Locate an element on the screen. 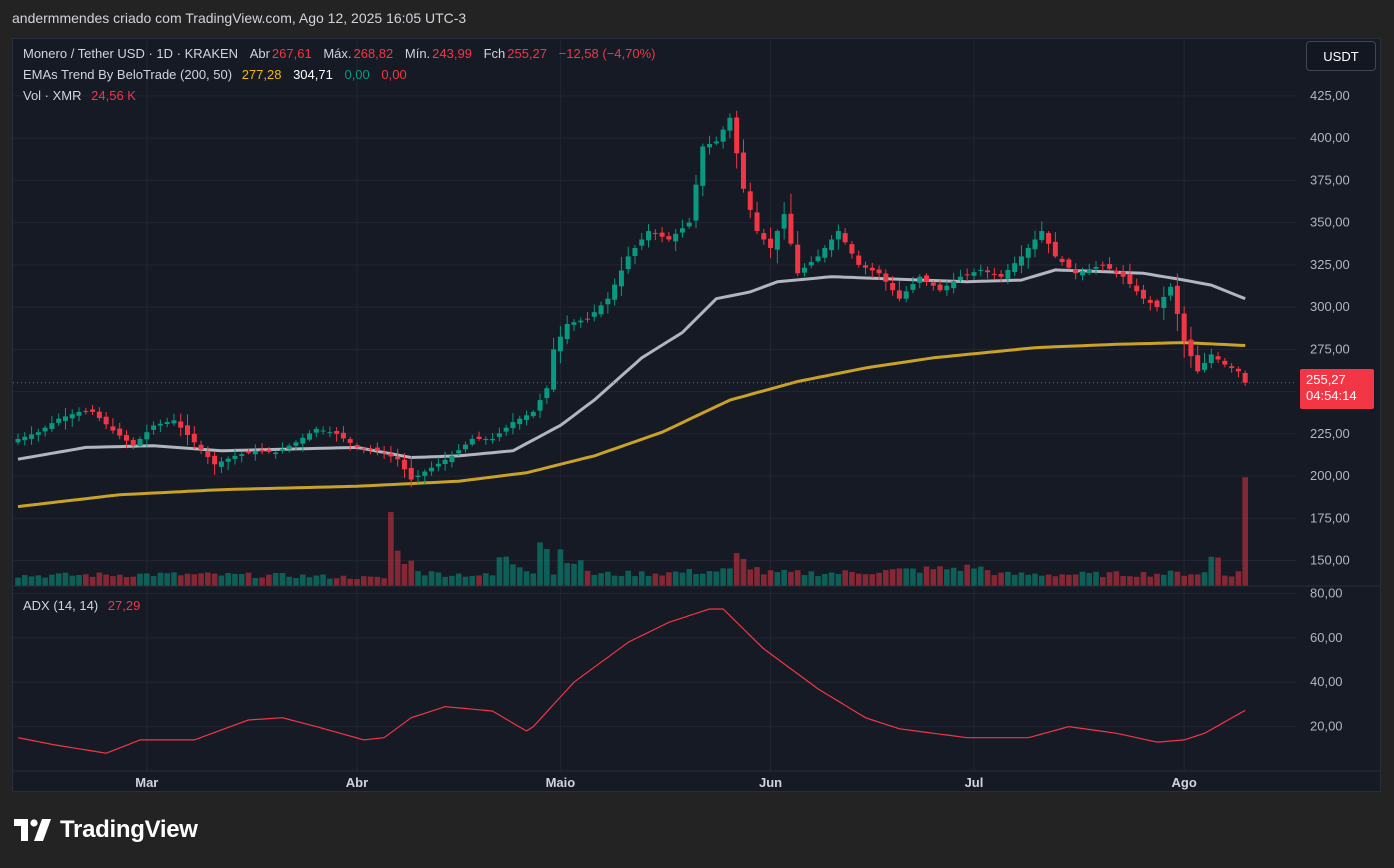  legend-high-value: 268,82 is located at coordinates (373, 53).